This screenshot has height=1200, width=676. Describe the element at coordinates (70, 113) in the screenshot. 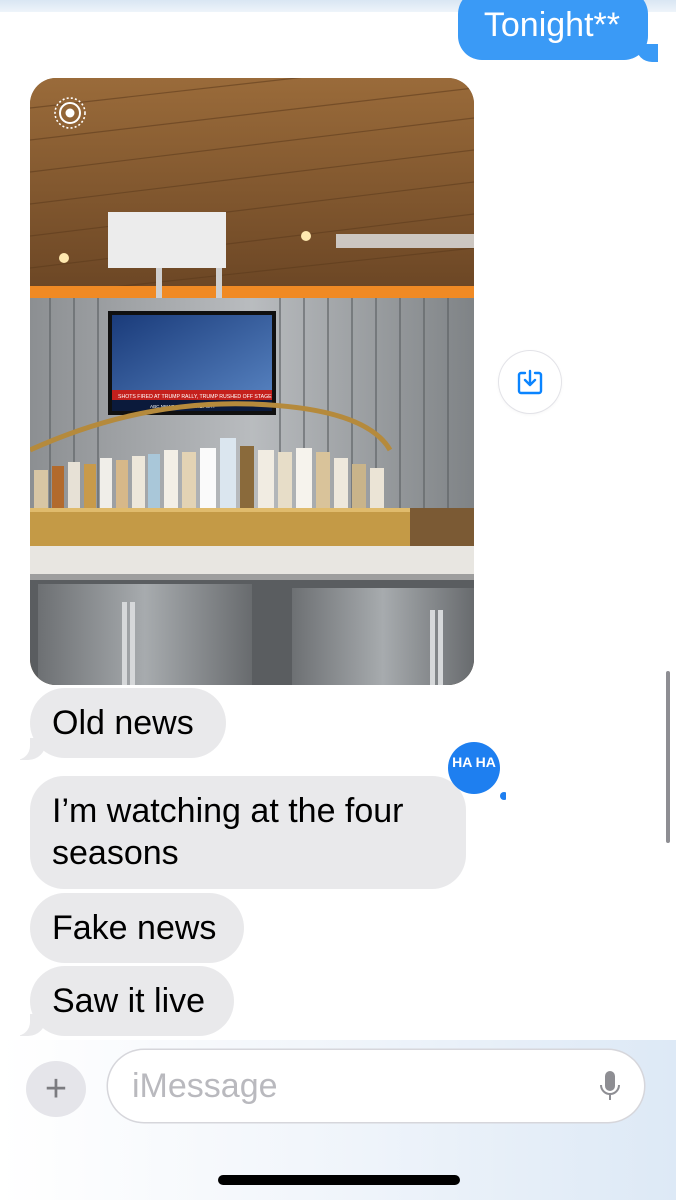

I see `live-photo-icon` at that location.